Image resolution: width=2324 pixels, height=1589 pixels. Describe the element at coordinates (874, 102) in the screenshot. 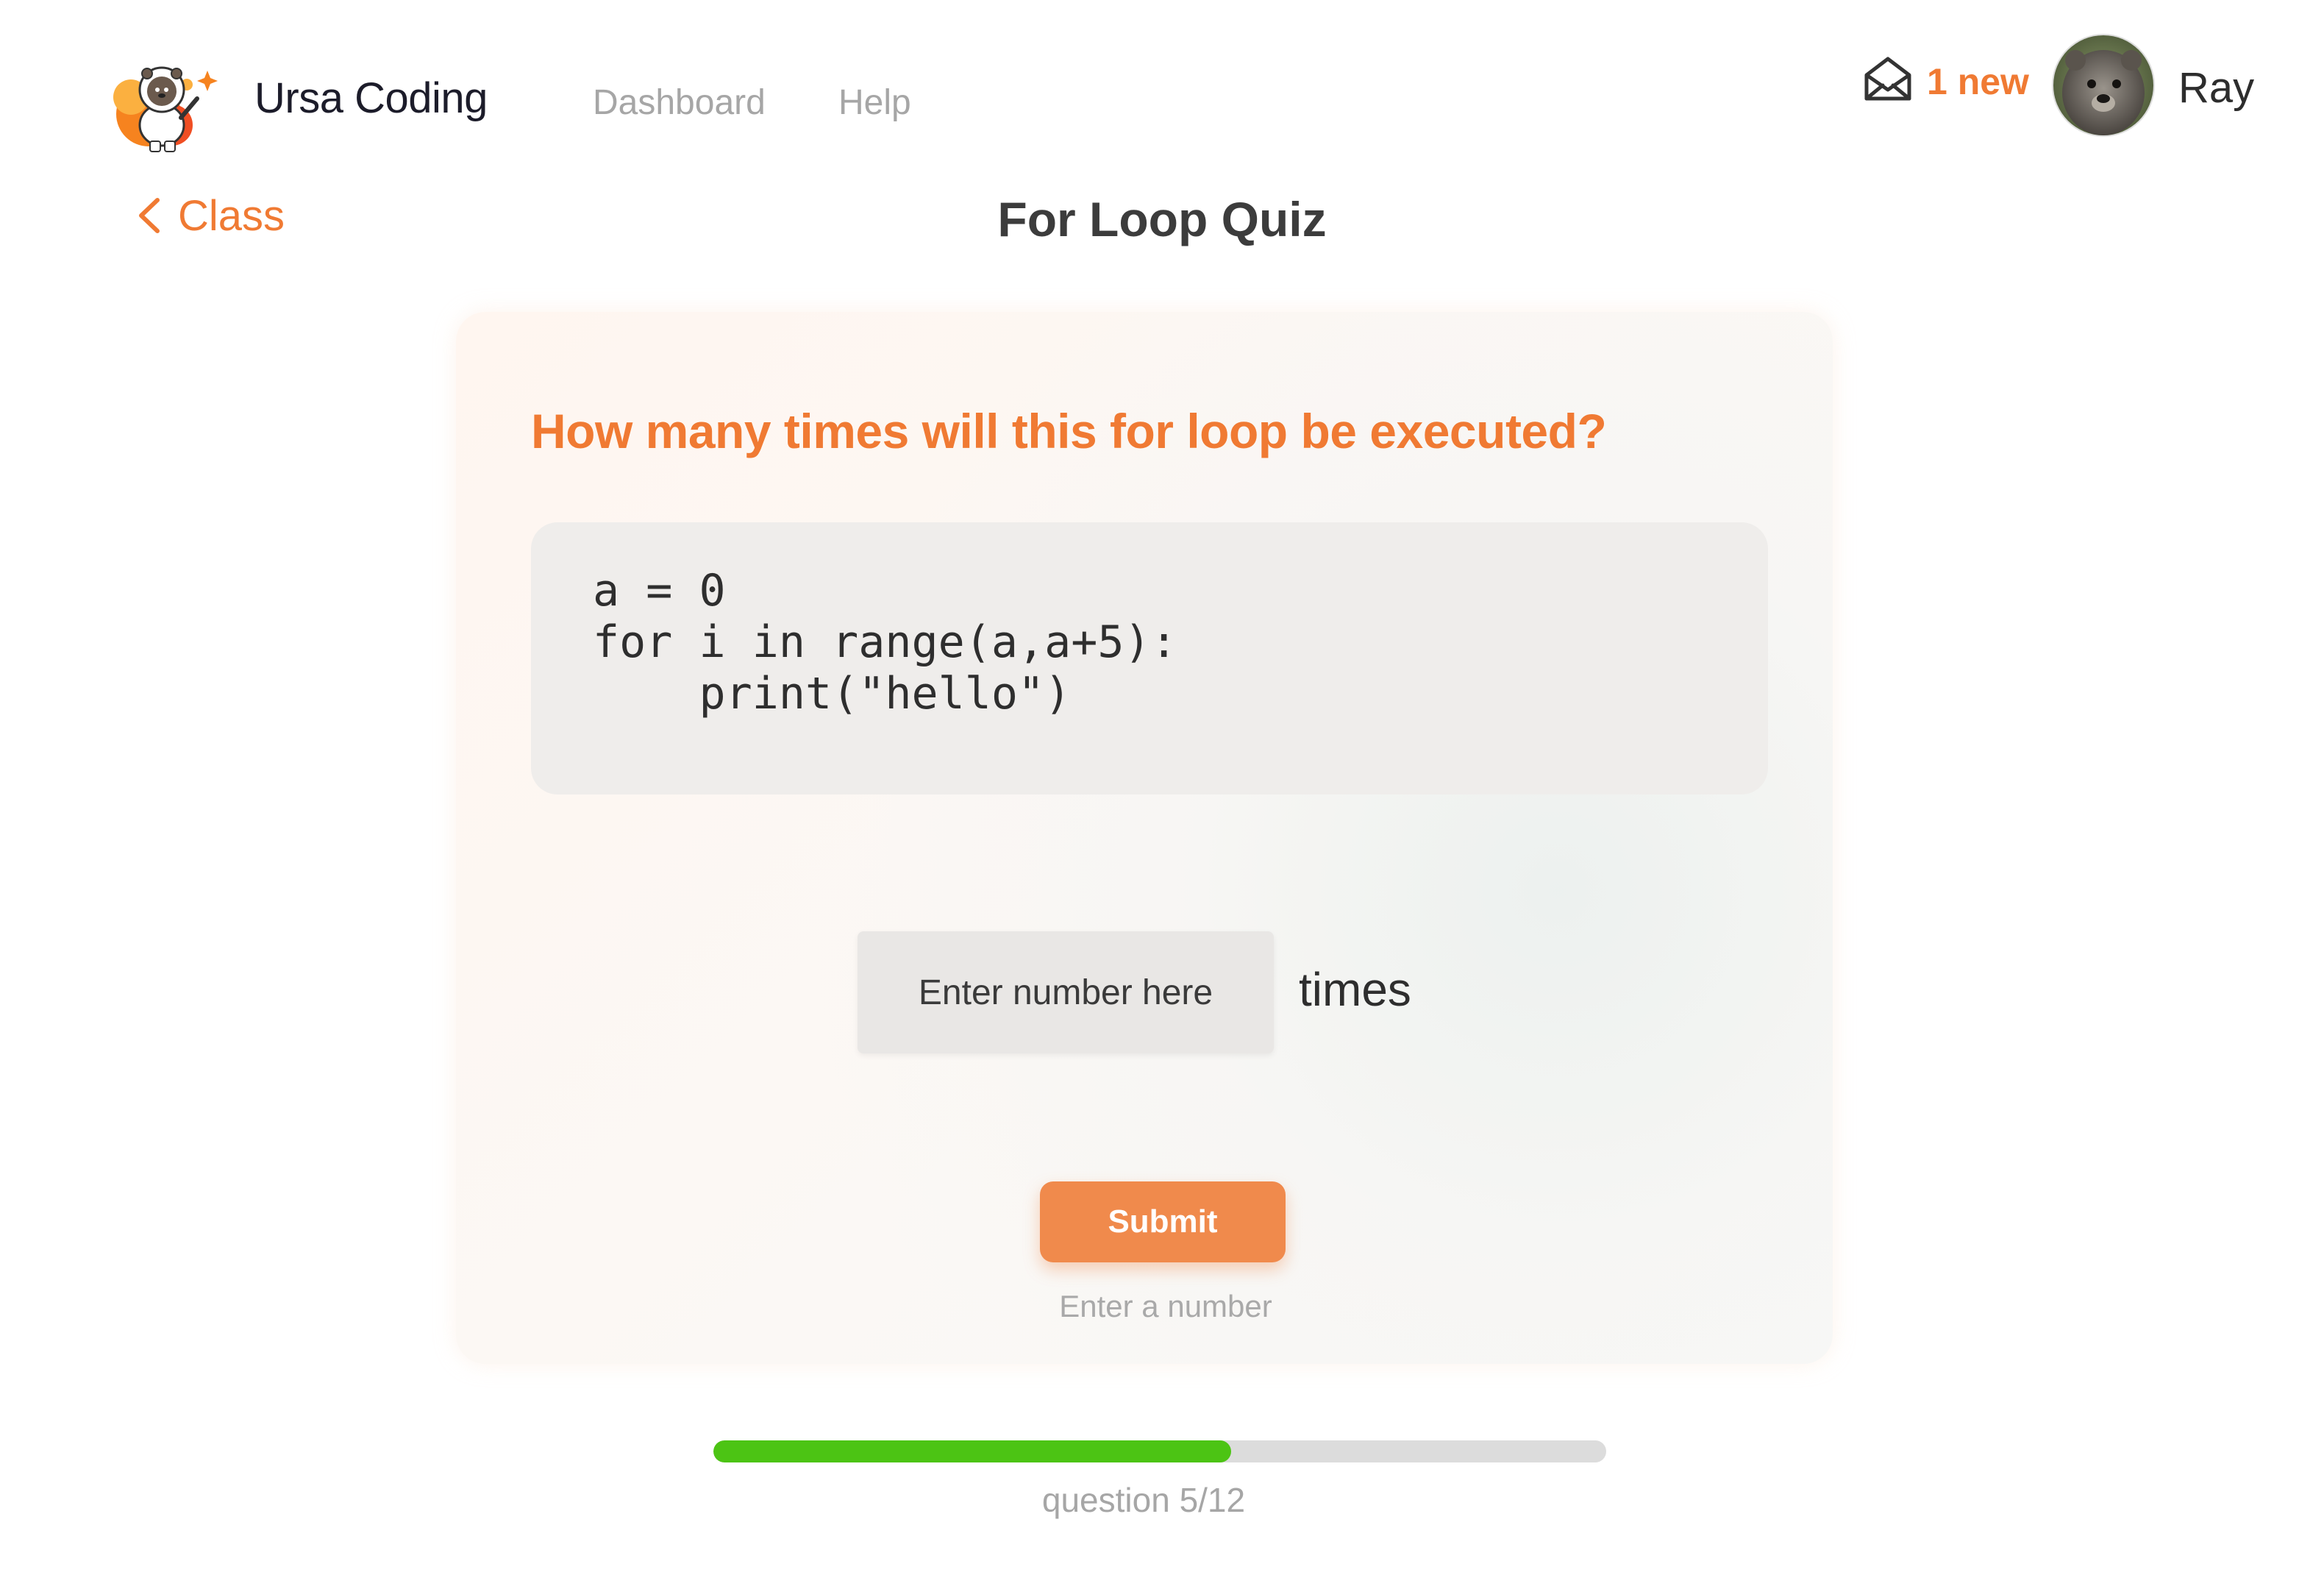

I see `nav-help: Help` at that location.